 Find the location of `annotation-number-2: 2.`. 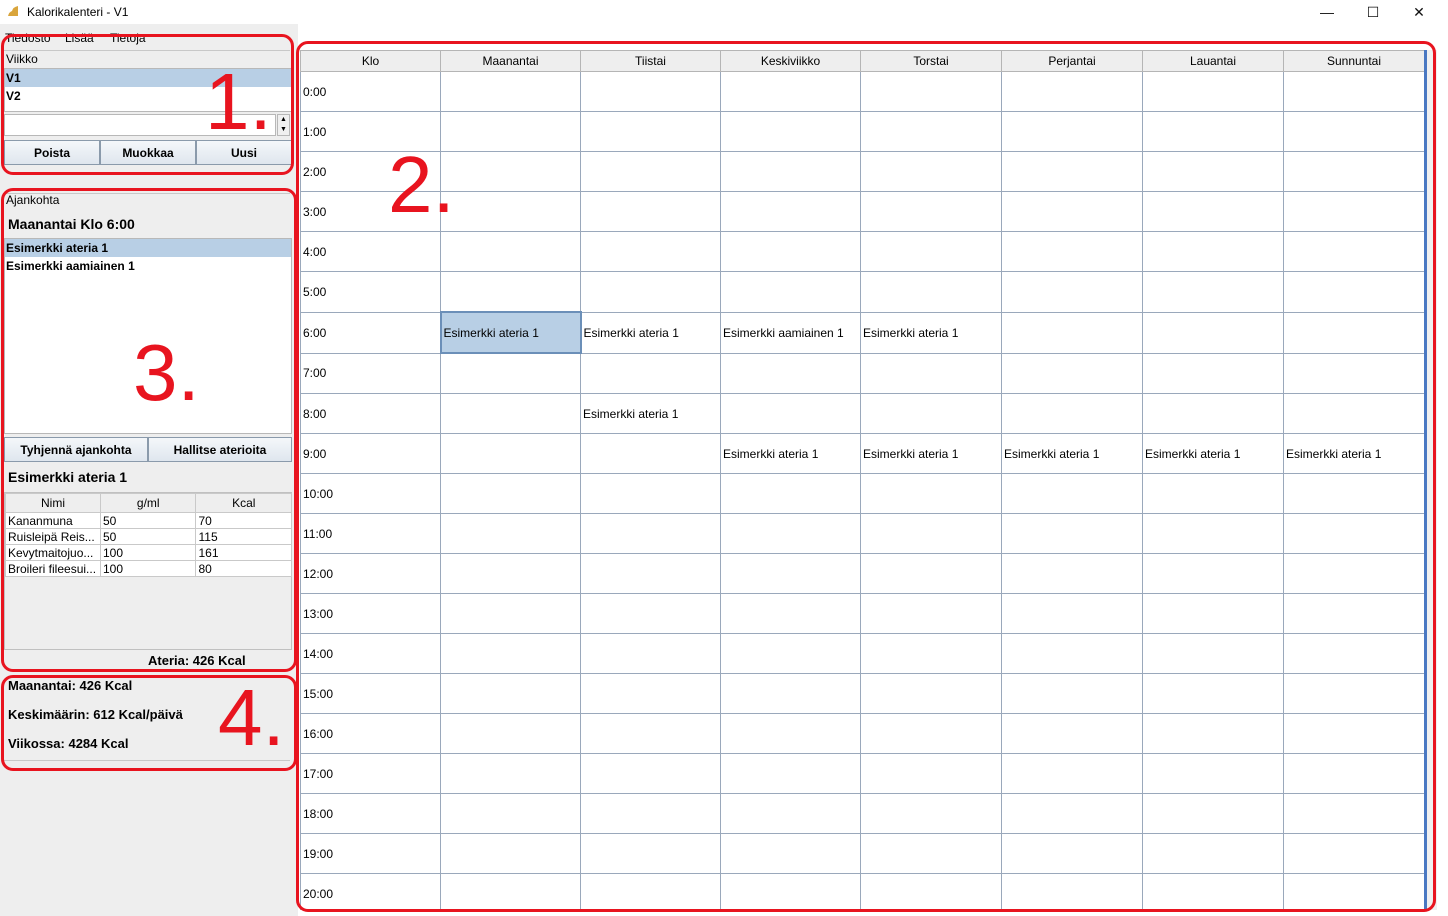

annotation-number-2: 2. is located at coordinates (421, 184).